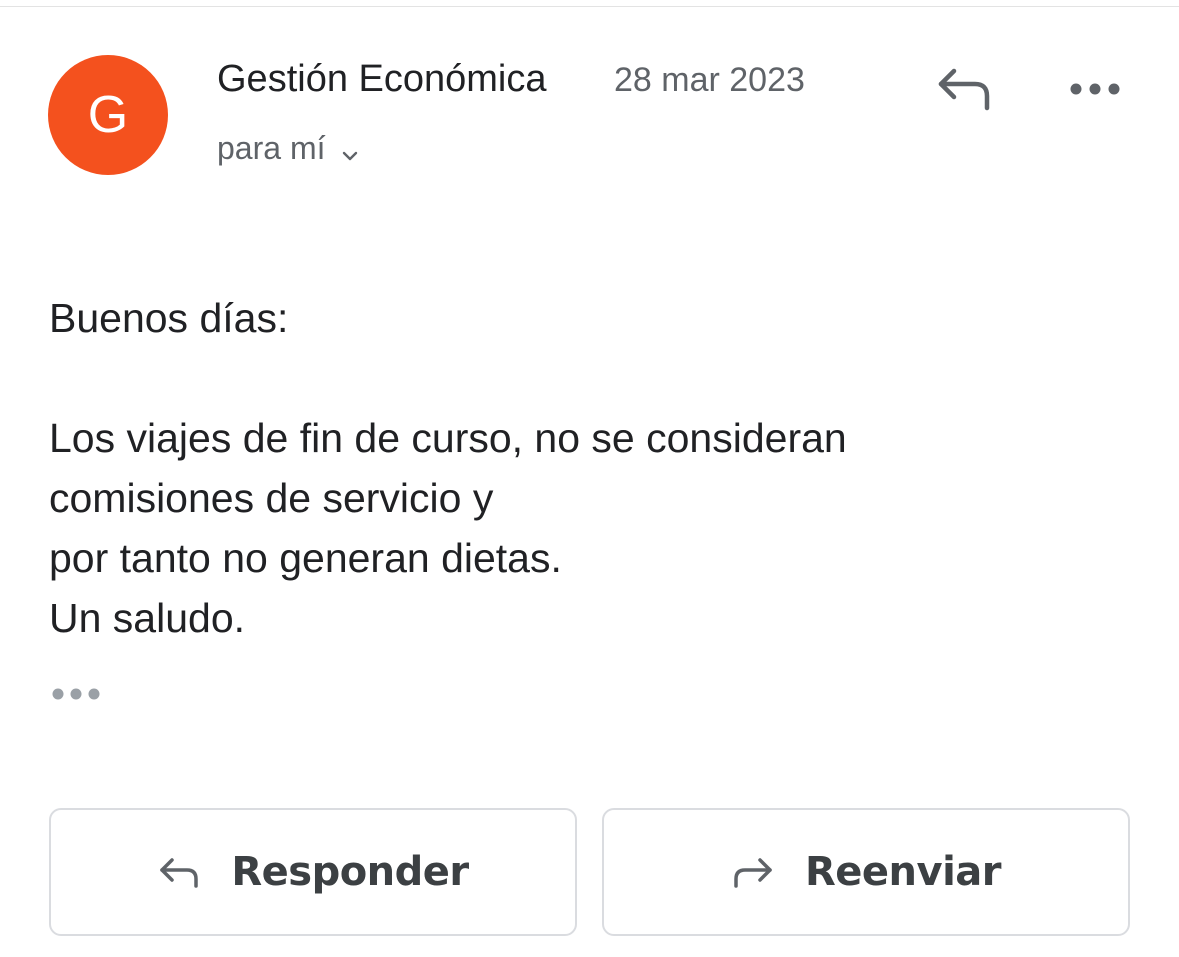  What do you see at coordinates (589, 378) in the screenshot?
I see `body-blank-line` at bounding box center [589, 378].